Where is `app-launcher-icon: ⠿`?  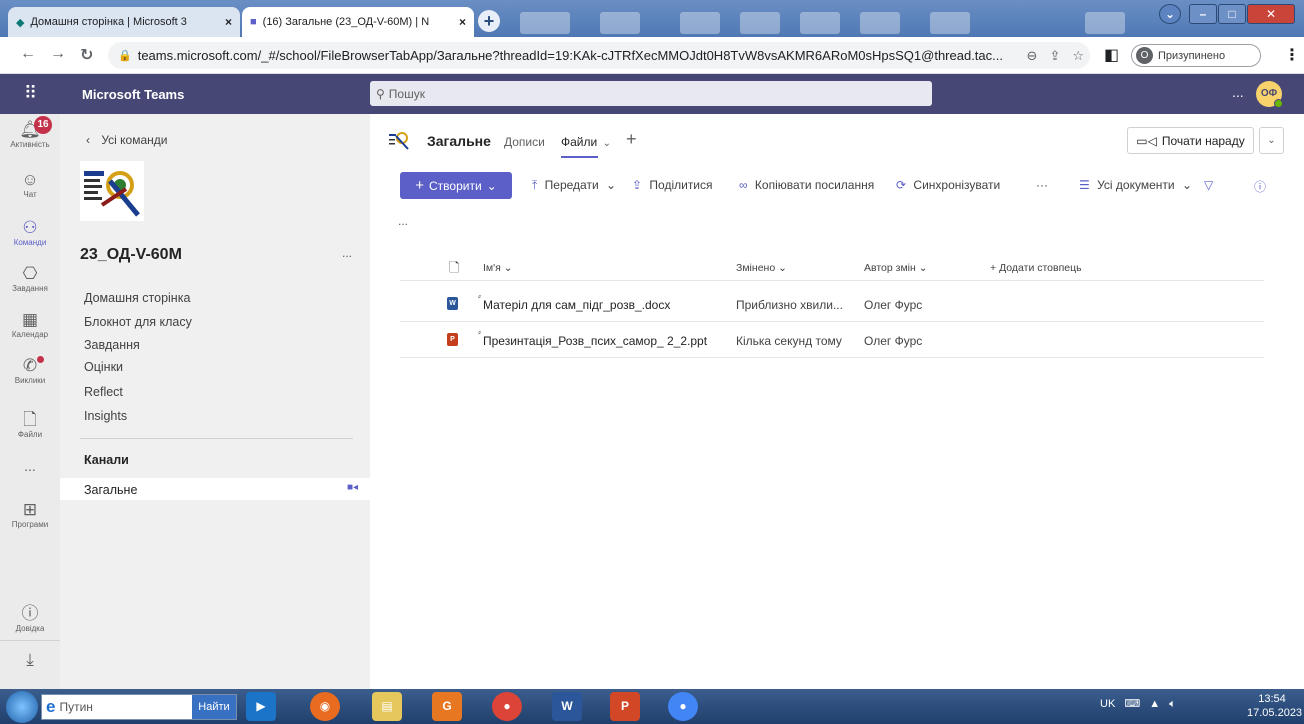
app-launcher-icon: ⠿ is located at coordinates (30, 93).